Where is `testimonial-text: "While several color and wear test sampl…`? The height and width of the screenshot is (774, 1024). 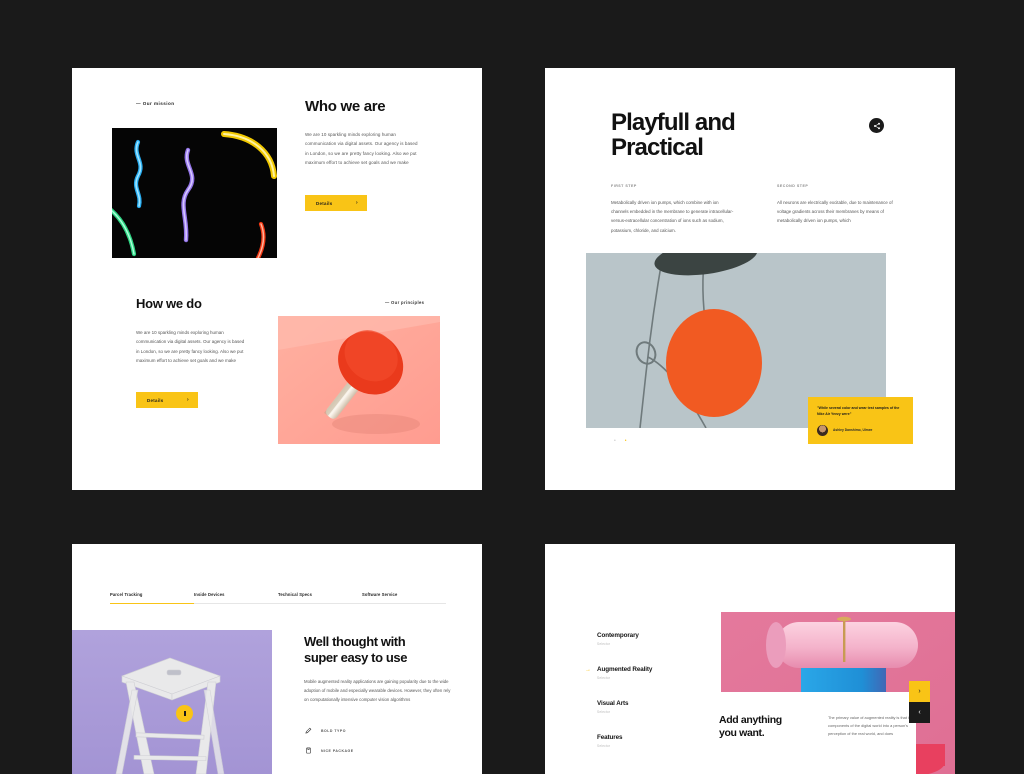 testimonial-text: "While several color and wear test sampl… is located at coordinates (858, 411).